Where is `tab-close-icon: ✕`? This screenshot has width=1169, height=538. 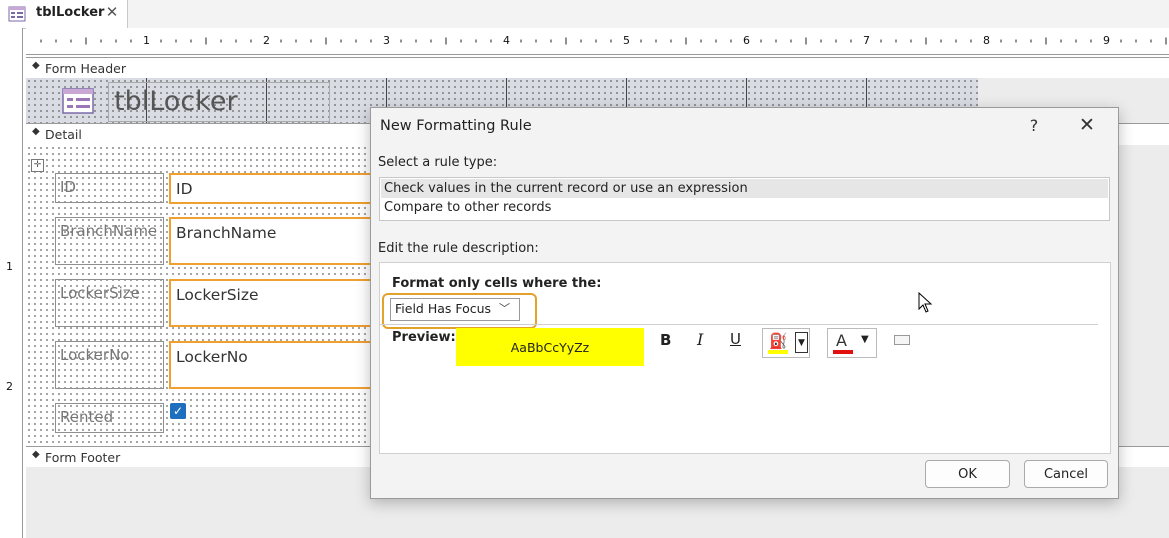 tab-close-icon: ✕ is located at coordinates (112, 12).